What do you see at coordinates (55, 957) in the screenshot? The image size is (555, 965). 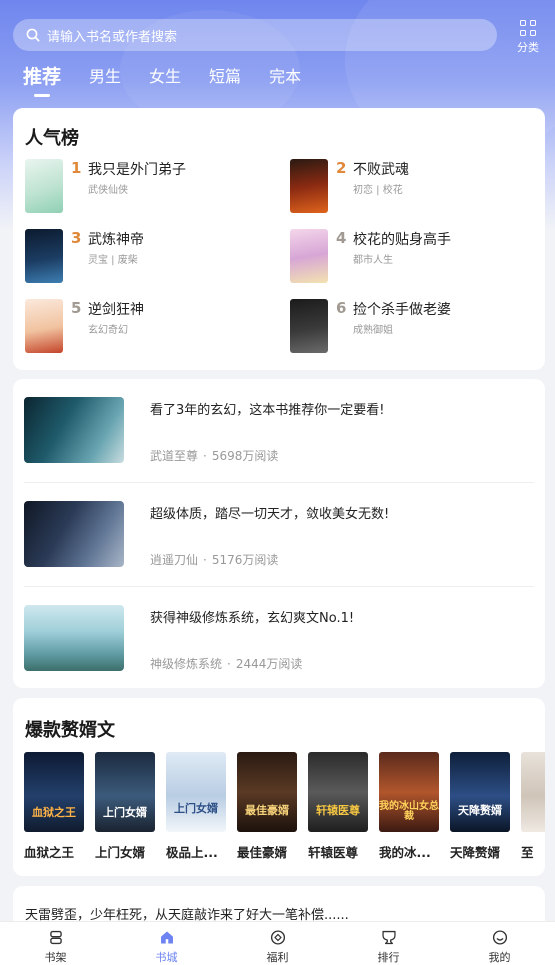 I see `nav-label: 书架` at bounding box center [55, 957].